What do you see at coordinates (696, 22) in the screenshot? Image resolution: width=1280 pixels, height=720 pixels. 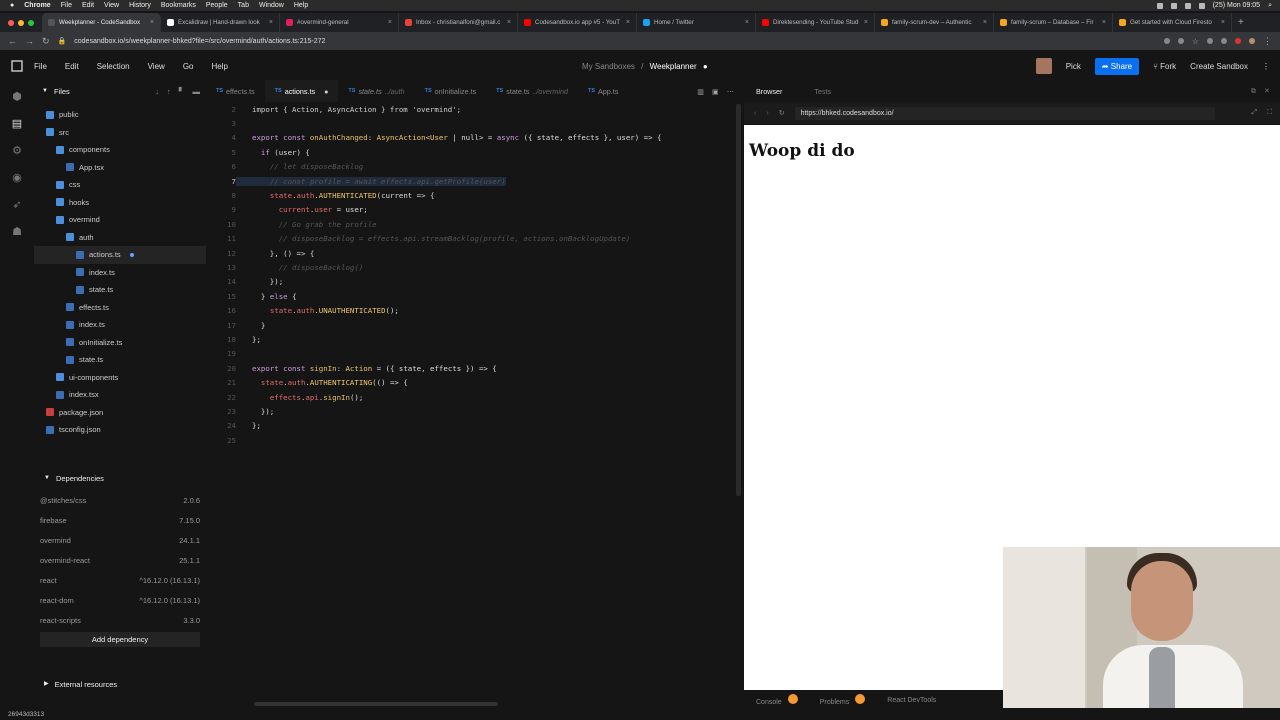 I see `browser-tab: Home / Twitter ×` at bounding box center [696, 22].